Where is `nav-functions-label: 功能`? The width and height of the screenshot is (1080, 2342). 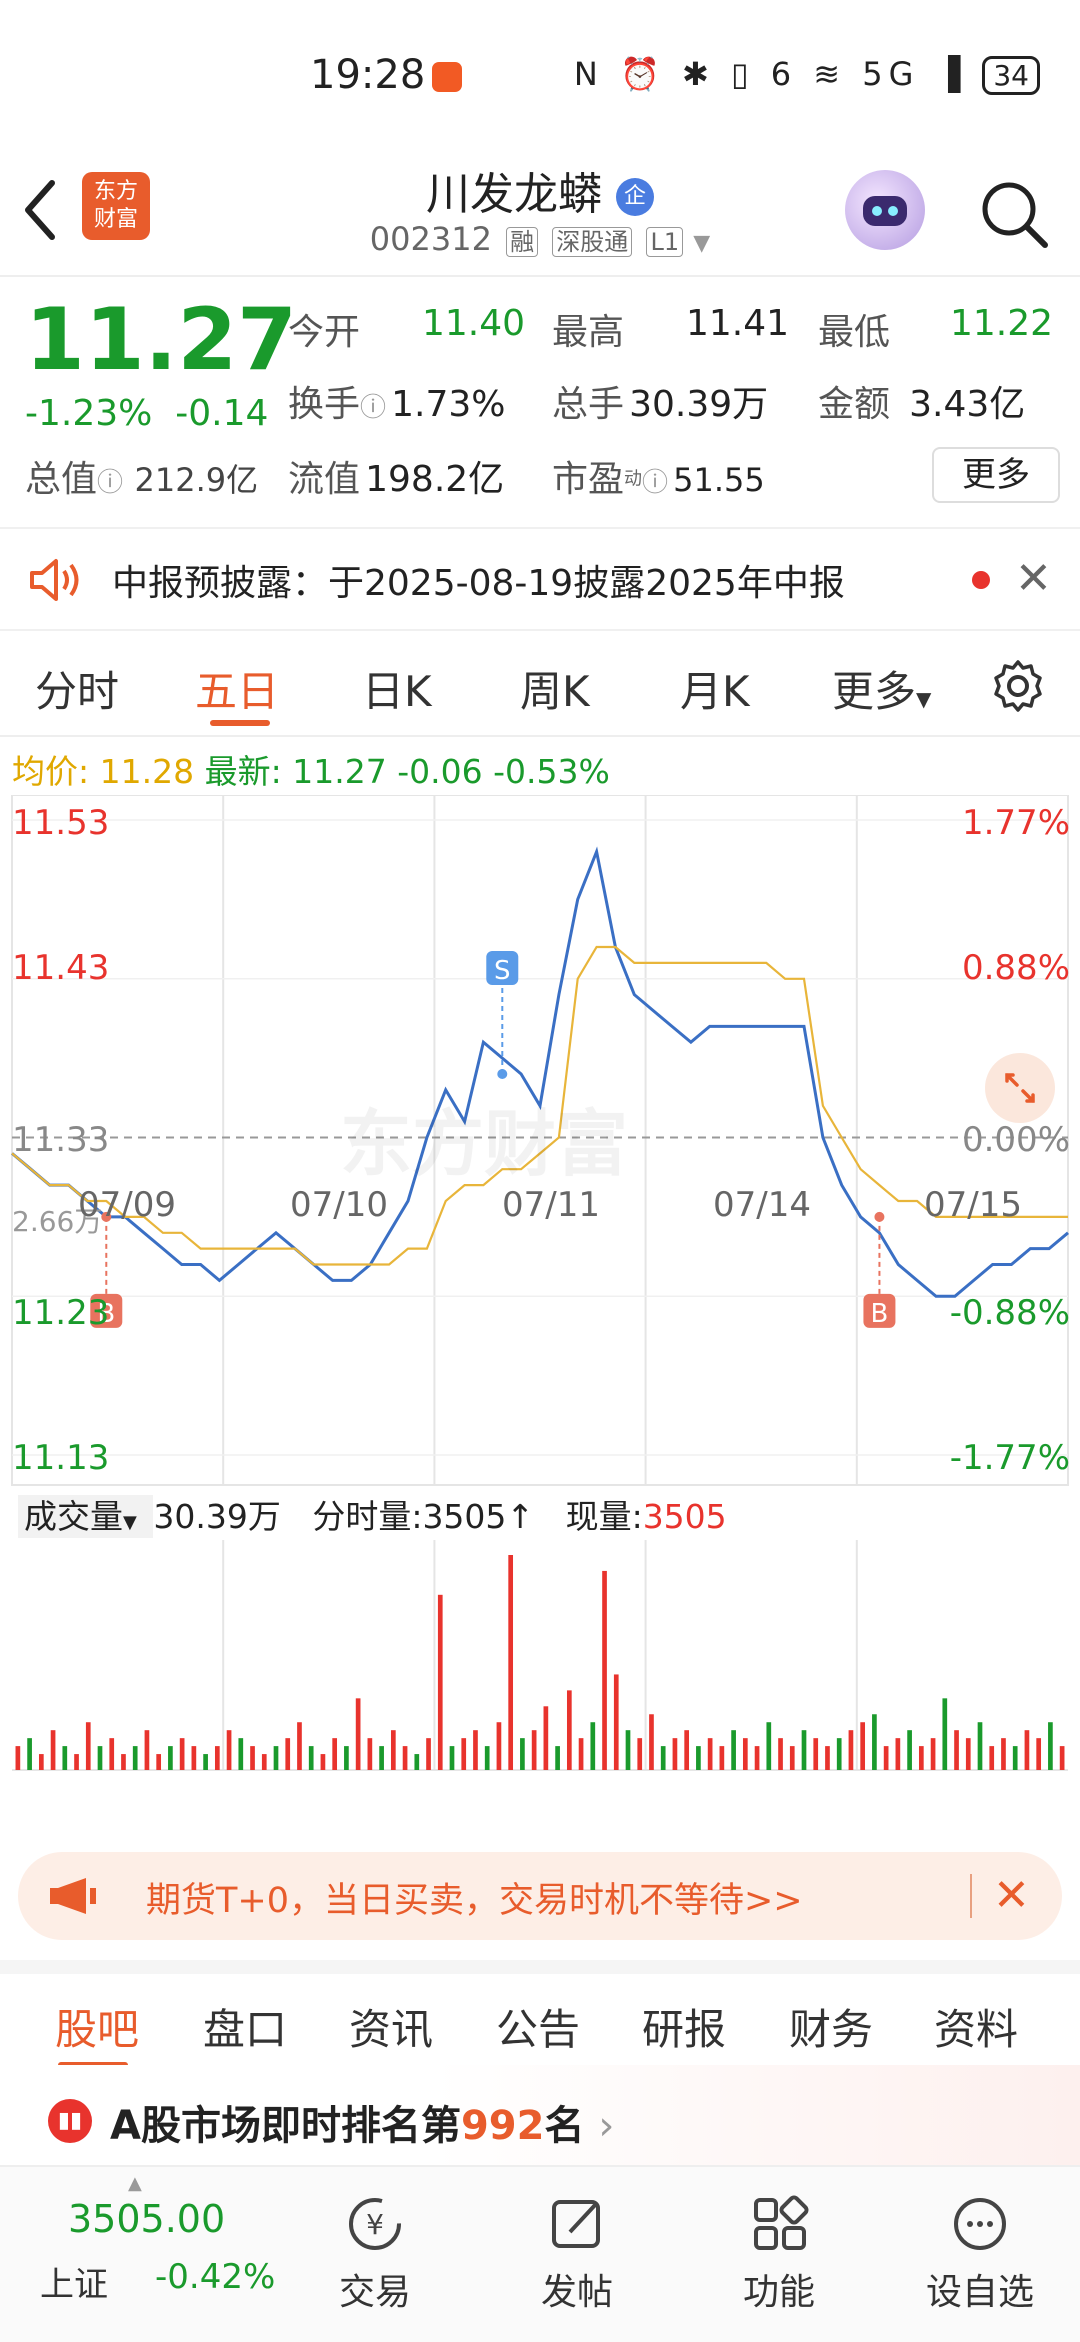
nav-functions-label: 功能 is located at coordinates (779, 2289).